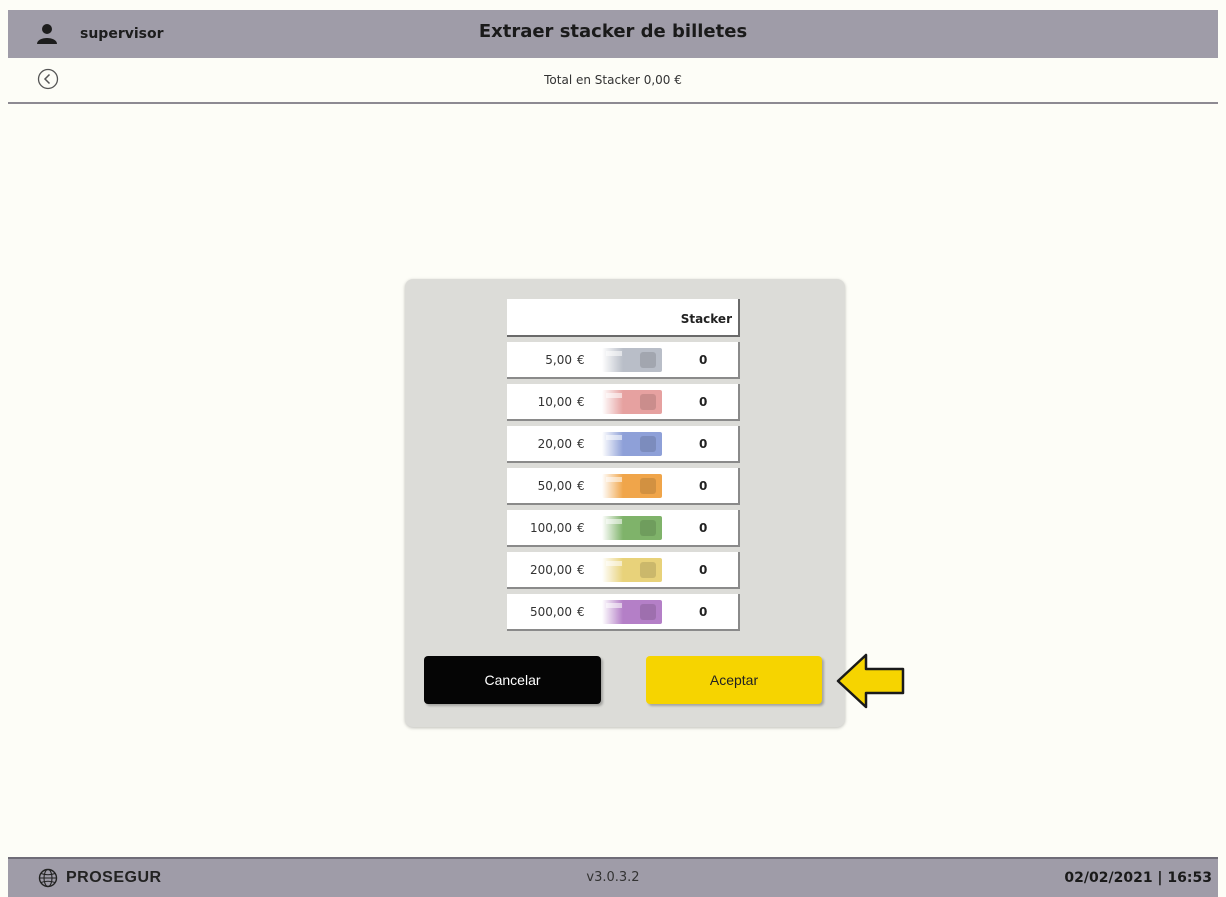 The height and width of the screenshot is (897, 1226). Describe the element at coordinates (1138, 878) in the screenshot. I see `datetime-label: 02/02/2021 | 16:53` at that location.